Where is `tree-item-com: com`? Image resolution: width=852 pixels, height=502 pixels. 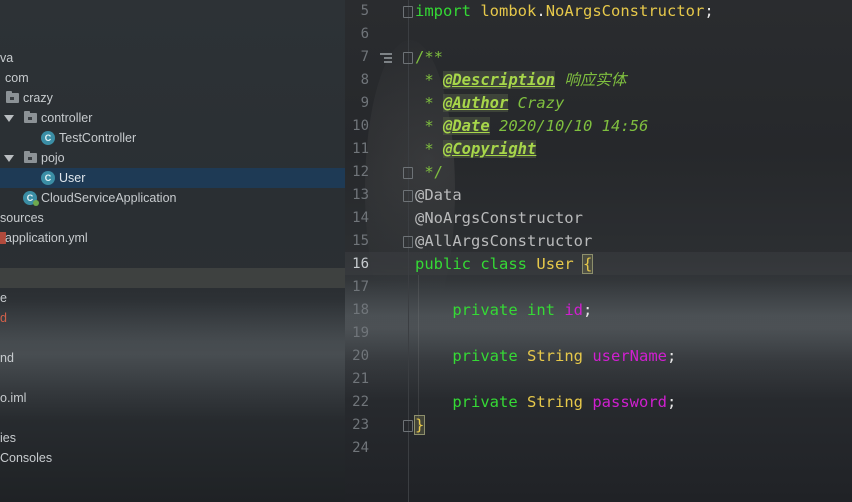 tree-item-com: com is located at coordinates (172, 78).